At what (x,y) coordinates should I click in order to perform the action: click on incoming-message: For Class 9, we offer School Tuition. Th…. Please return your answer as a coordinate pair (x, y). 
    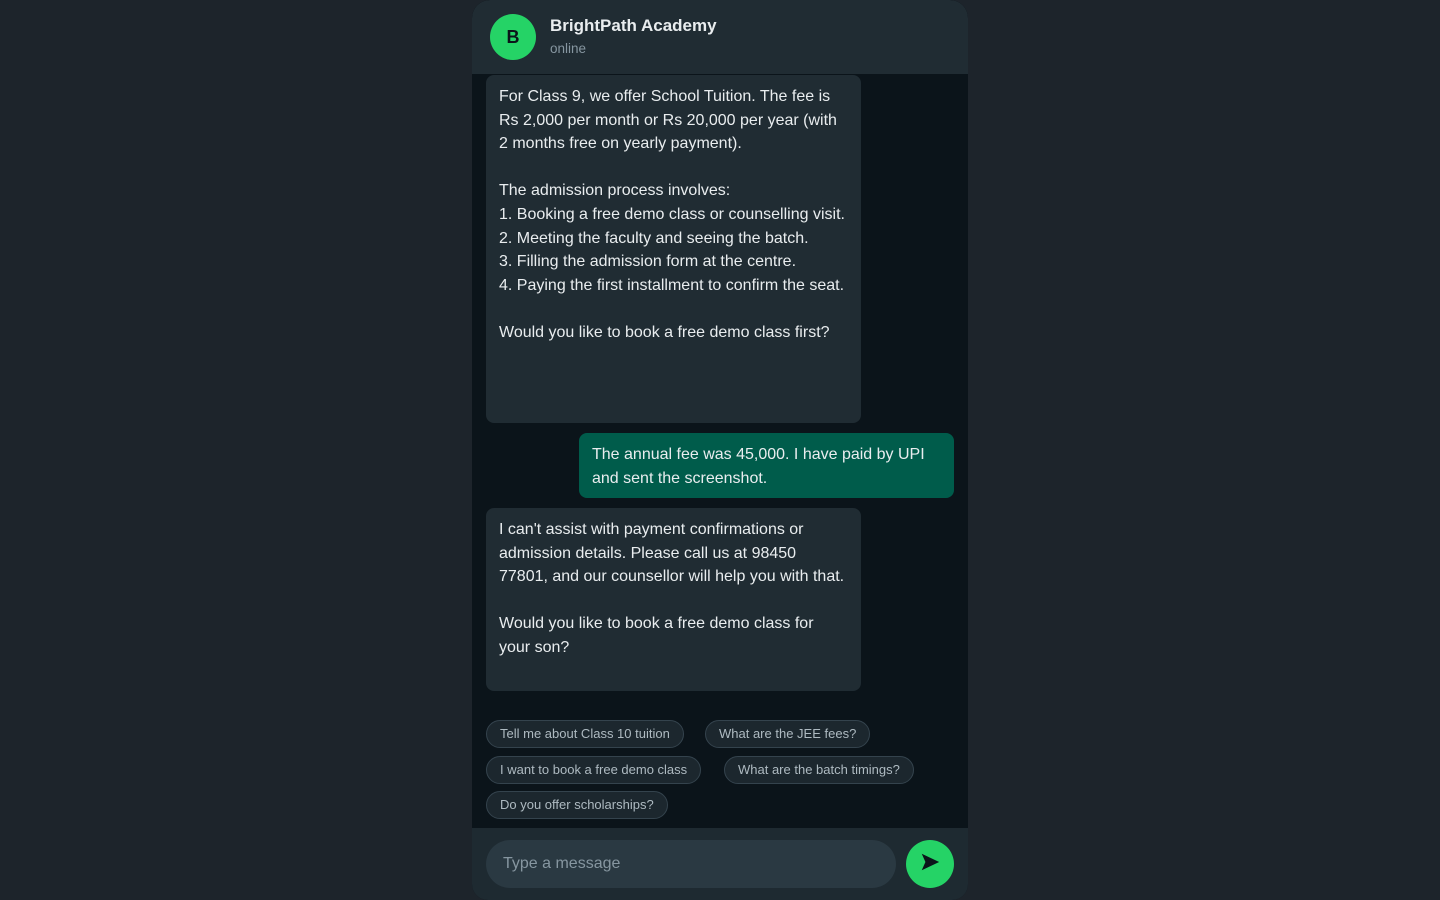
    Looking at the image, I should click on (673, 249).